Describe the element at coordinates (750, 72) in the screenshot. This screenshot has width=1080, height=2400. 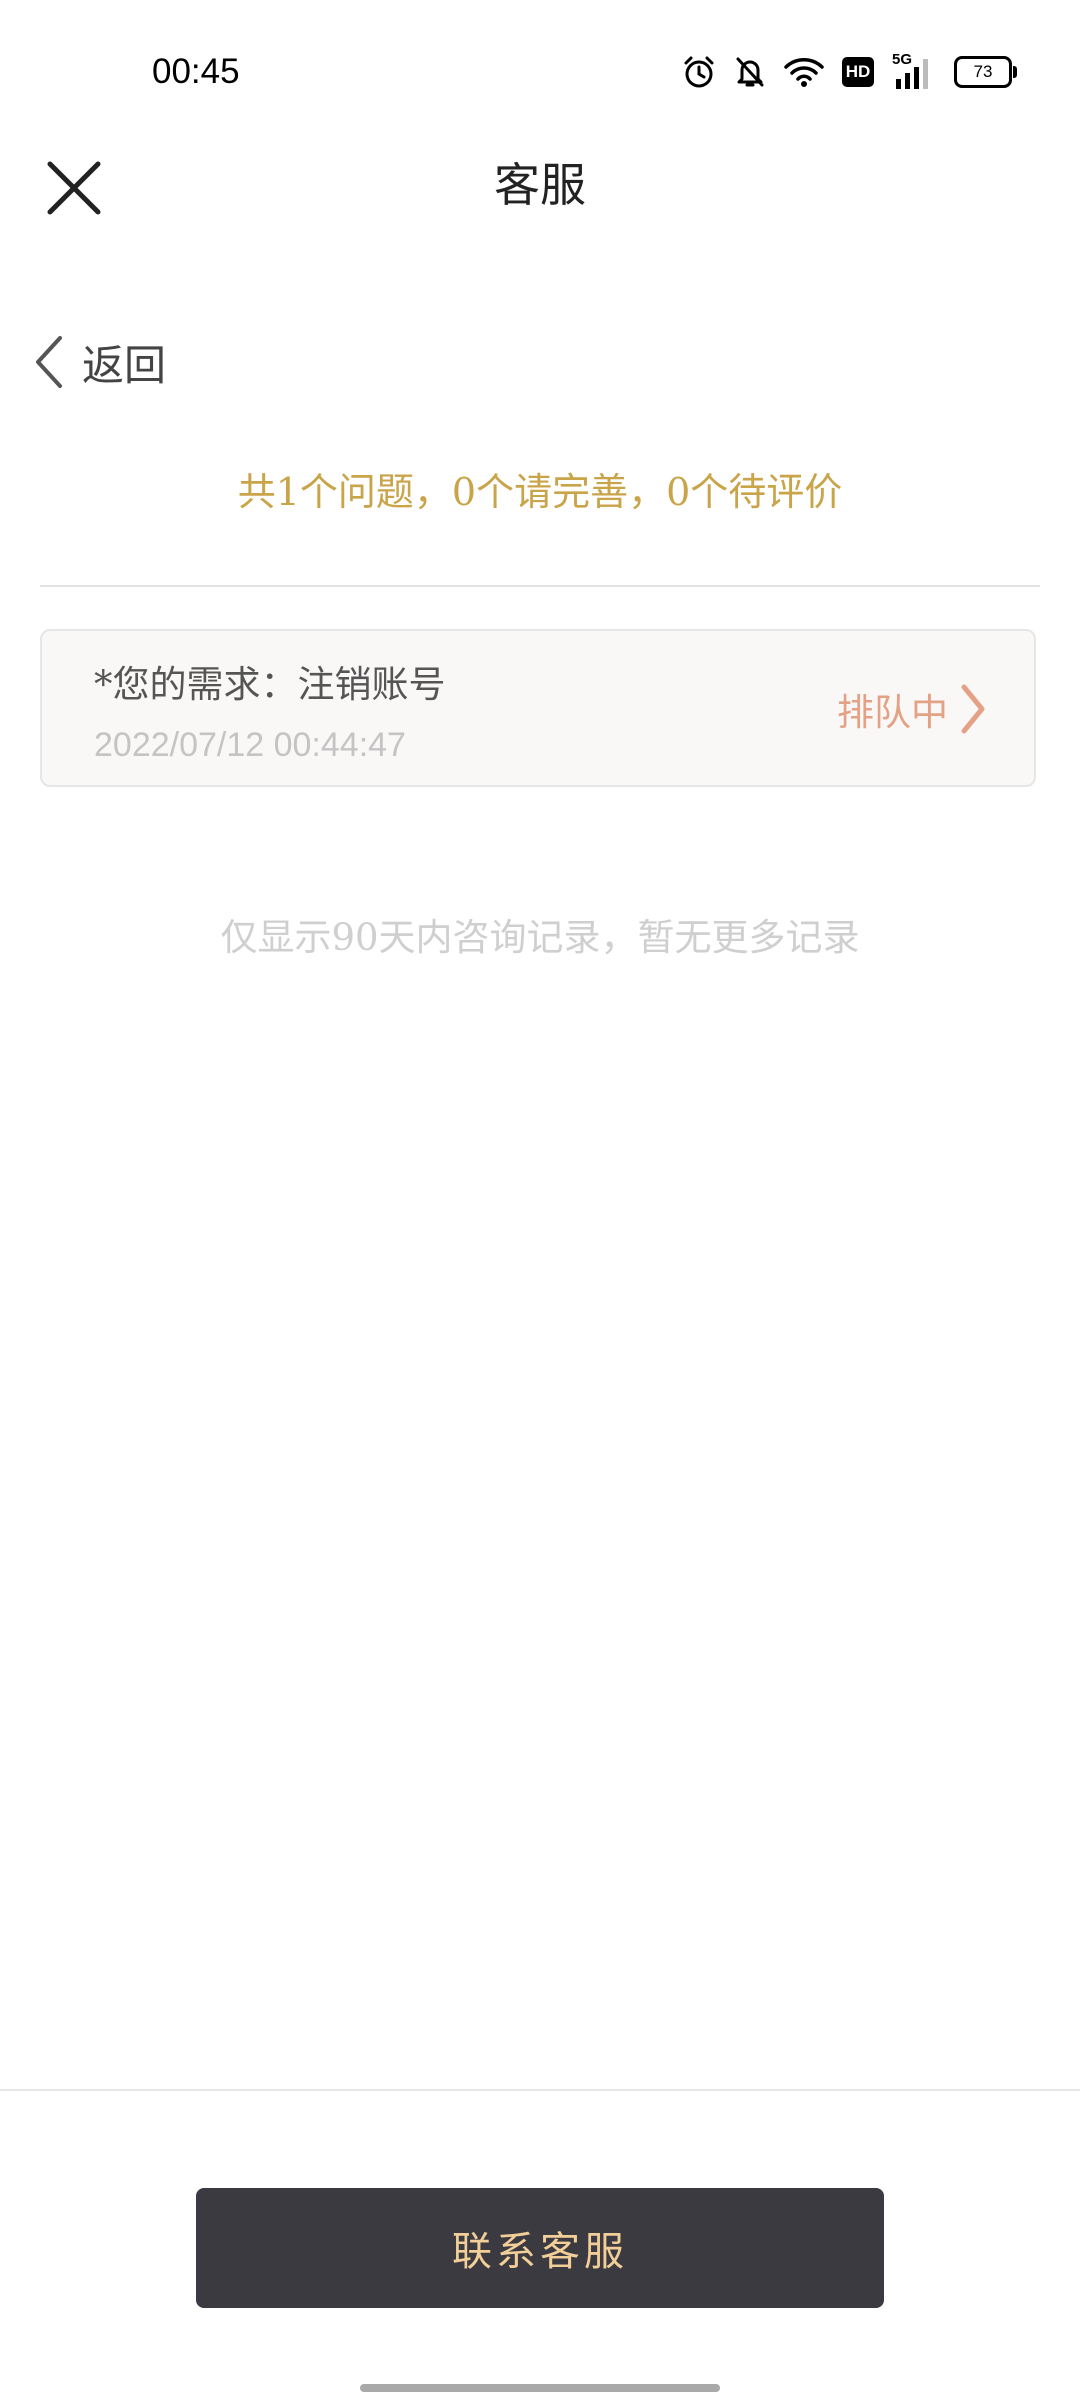
I see `mute-bell-icon` at that location.